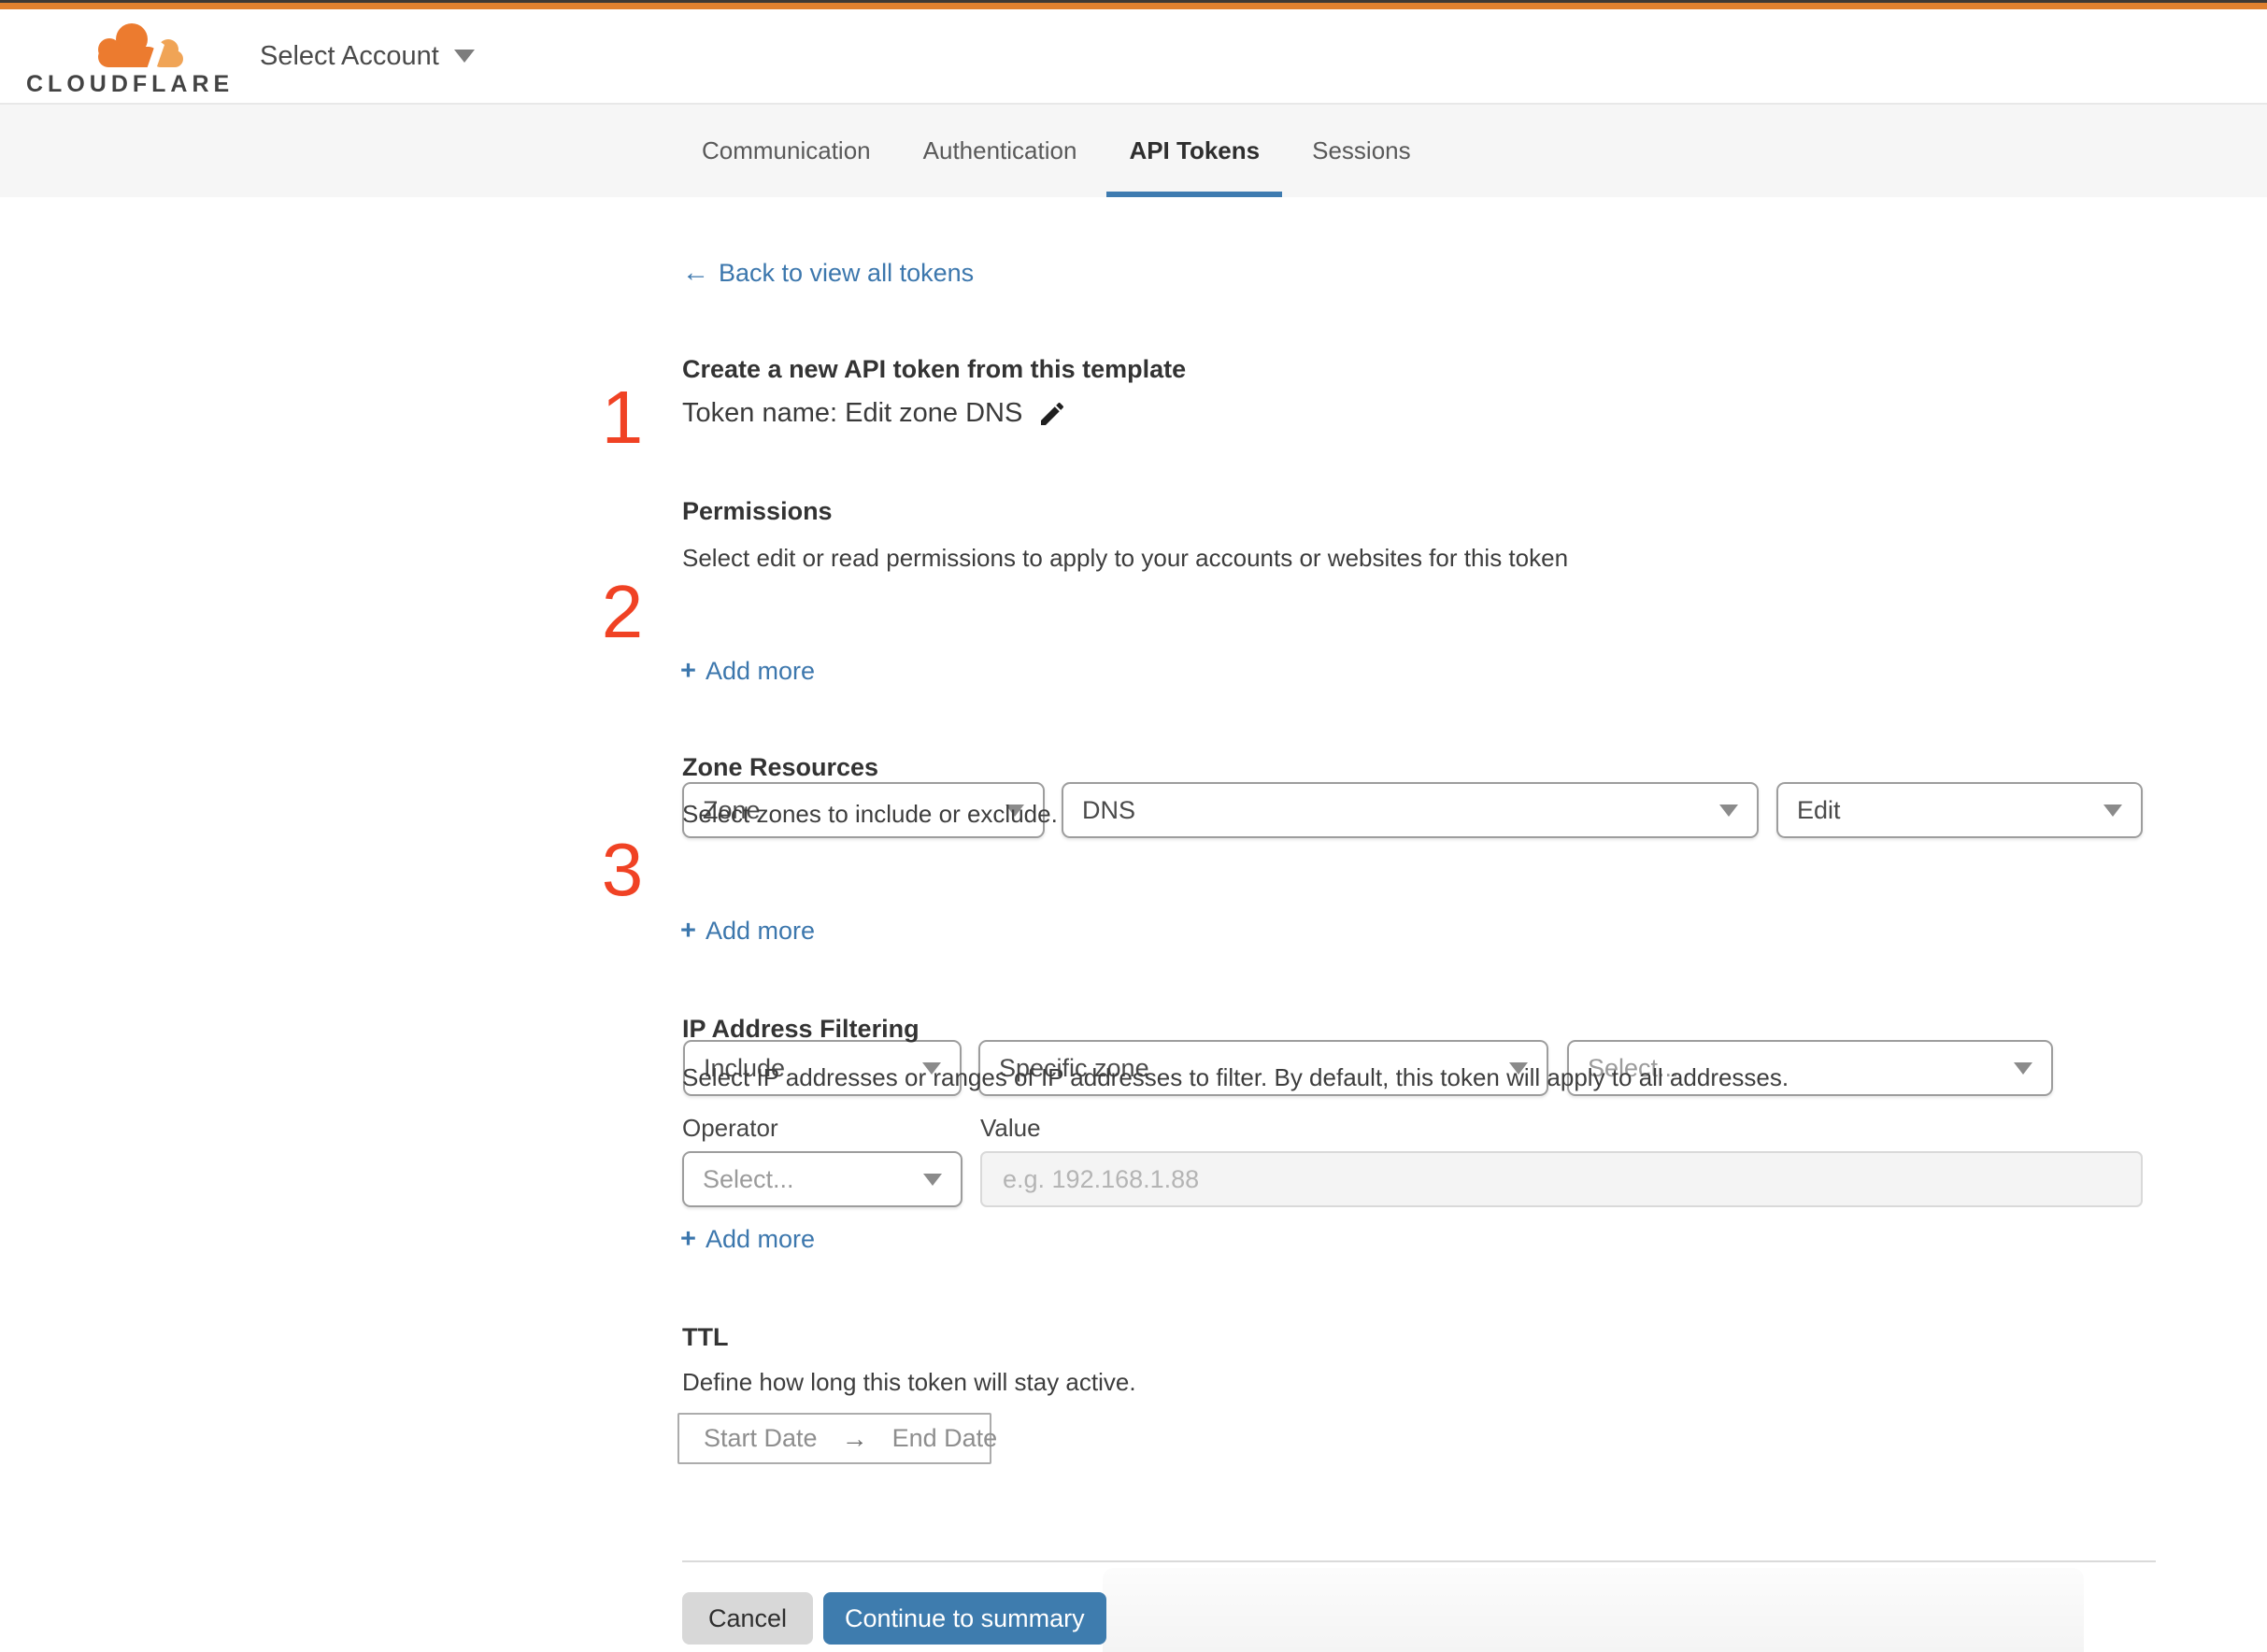  I want to click on ip-filtering-add-more-link: + Add more, so click(748, 1239).